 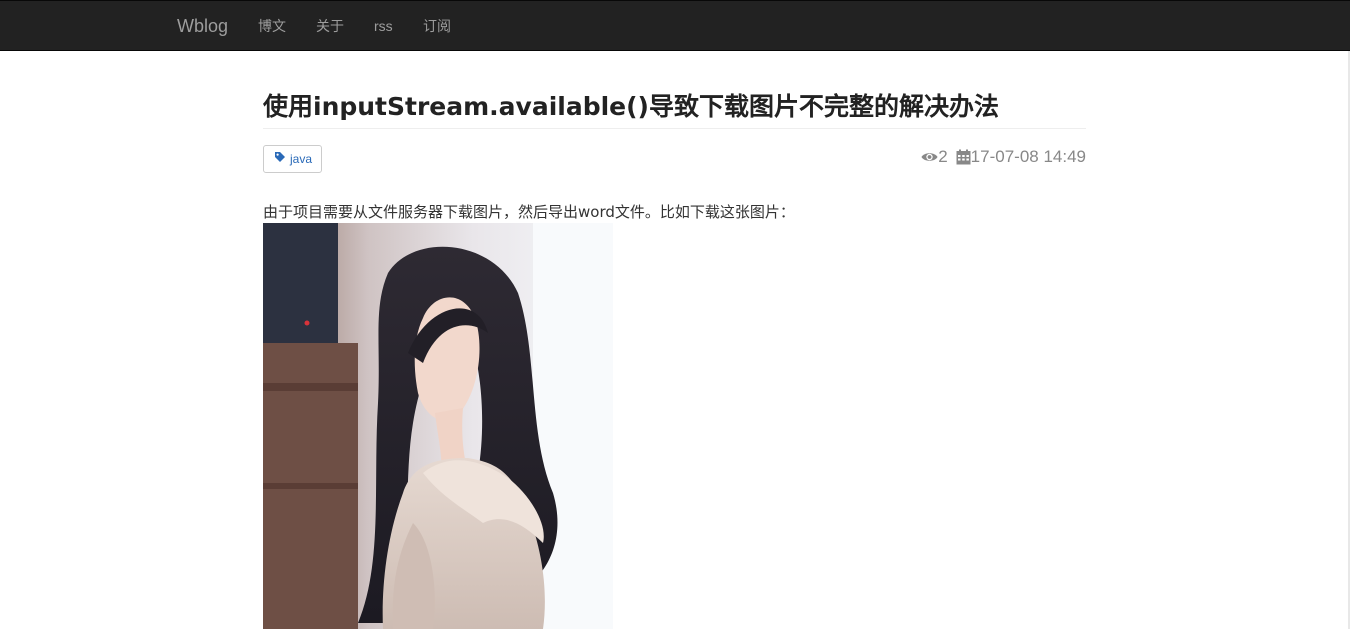 What do you see at coordinates (674, 128) in the screenshot?
I see `title-divider` at bounding box center [674, 128].